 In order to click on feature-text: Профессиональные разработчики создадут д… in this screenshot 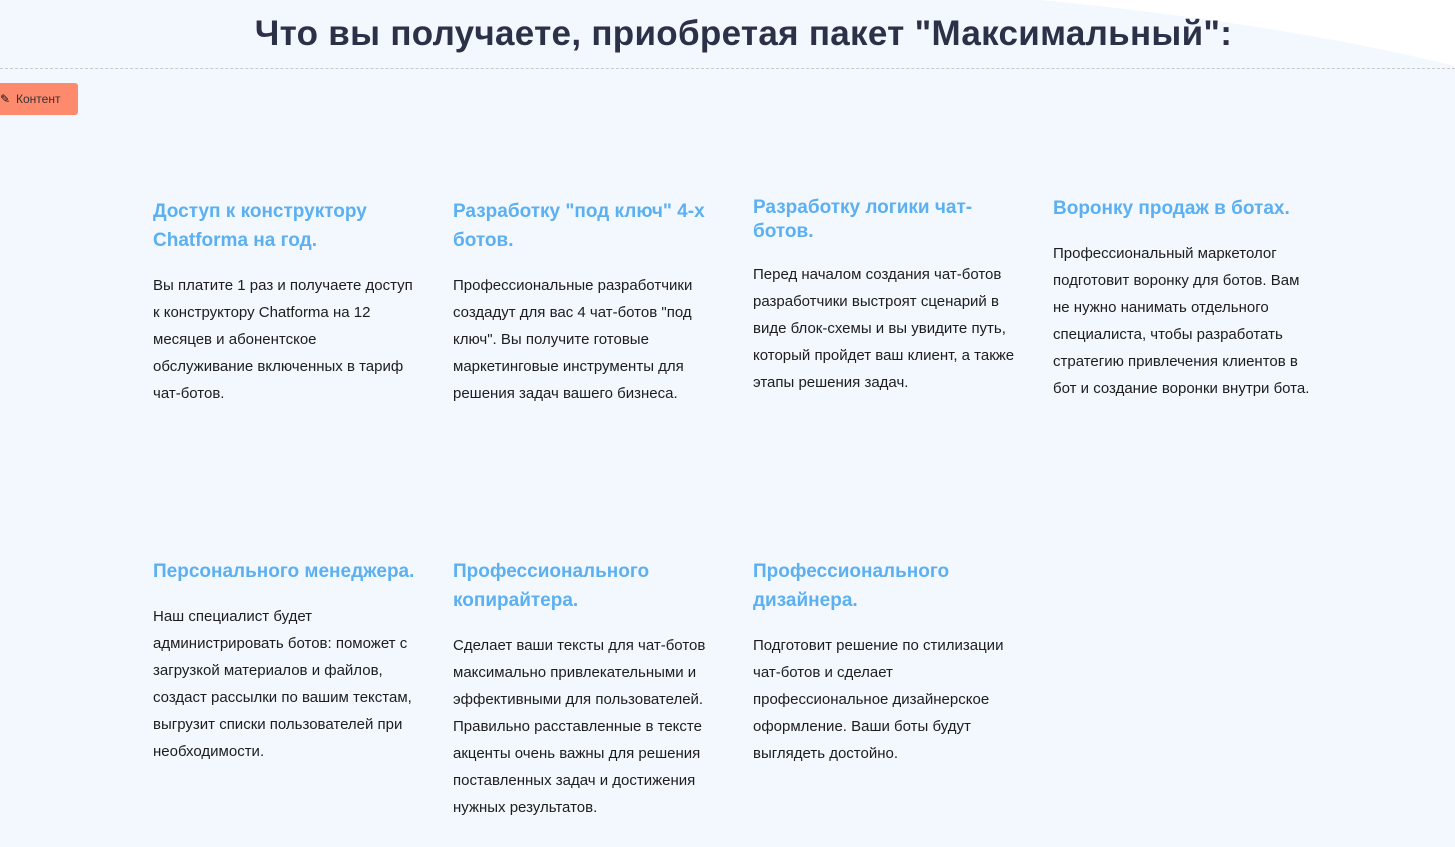, I will do `click(573, 339)`.